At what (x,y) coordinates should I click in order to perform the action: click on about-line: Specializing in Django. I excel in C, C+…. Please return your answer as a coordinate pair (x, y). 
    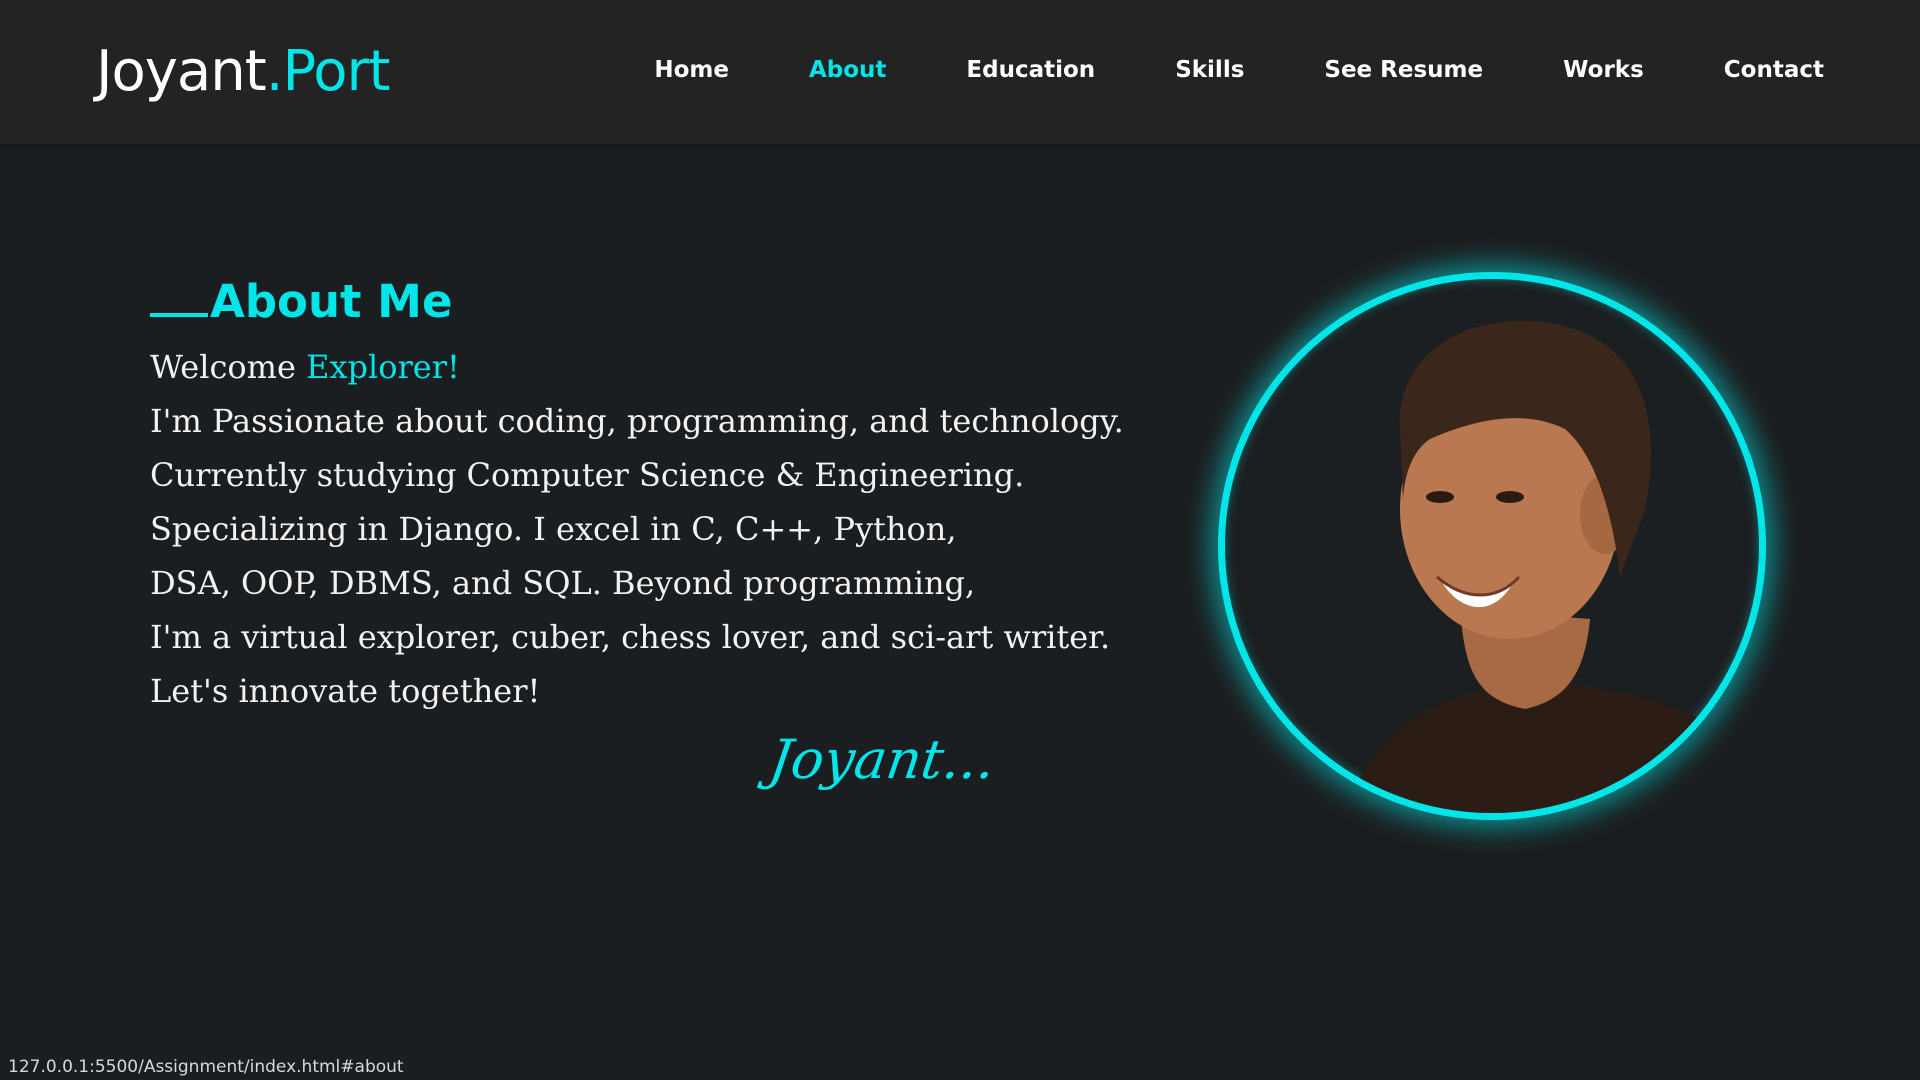
    Looking at the image, I should click on (553, 529).